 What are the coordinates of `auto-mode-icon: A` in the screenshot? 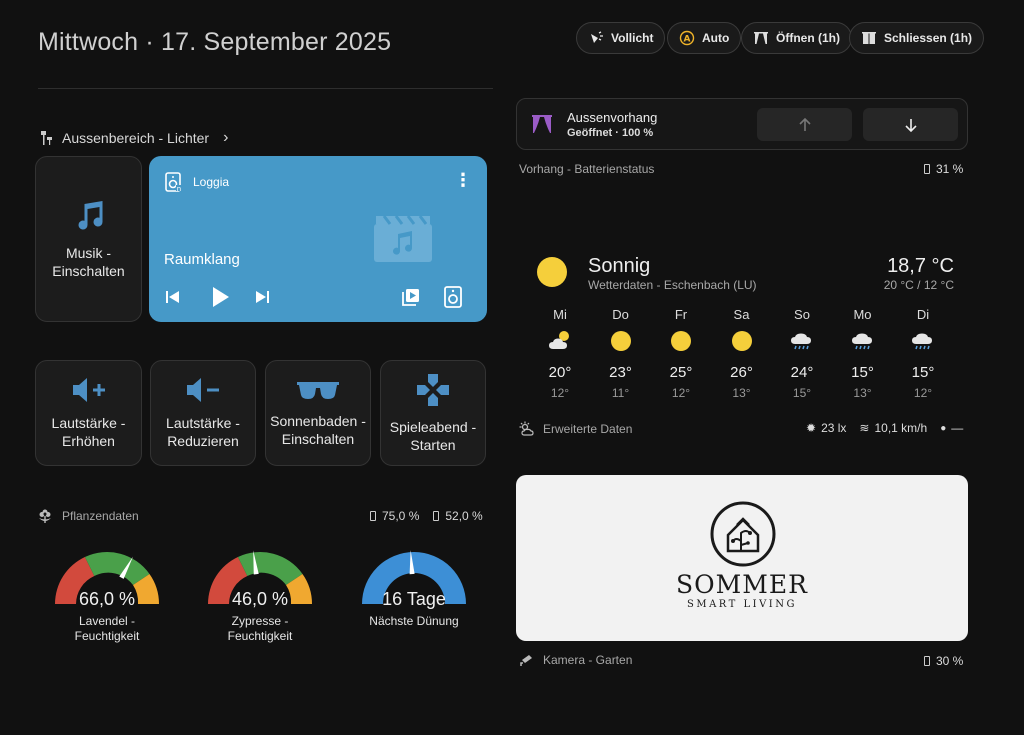 It's located at (687, 38).